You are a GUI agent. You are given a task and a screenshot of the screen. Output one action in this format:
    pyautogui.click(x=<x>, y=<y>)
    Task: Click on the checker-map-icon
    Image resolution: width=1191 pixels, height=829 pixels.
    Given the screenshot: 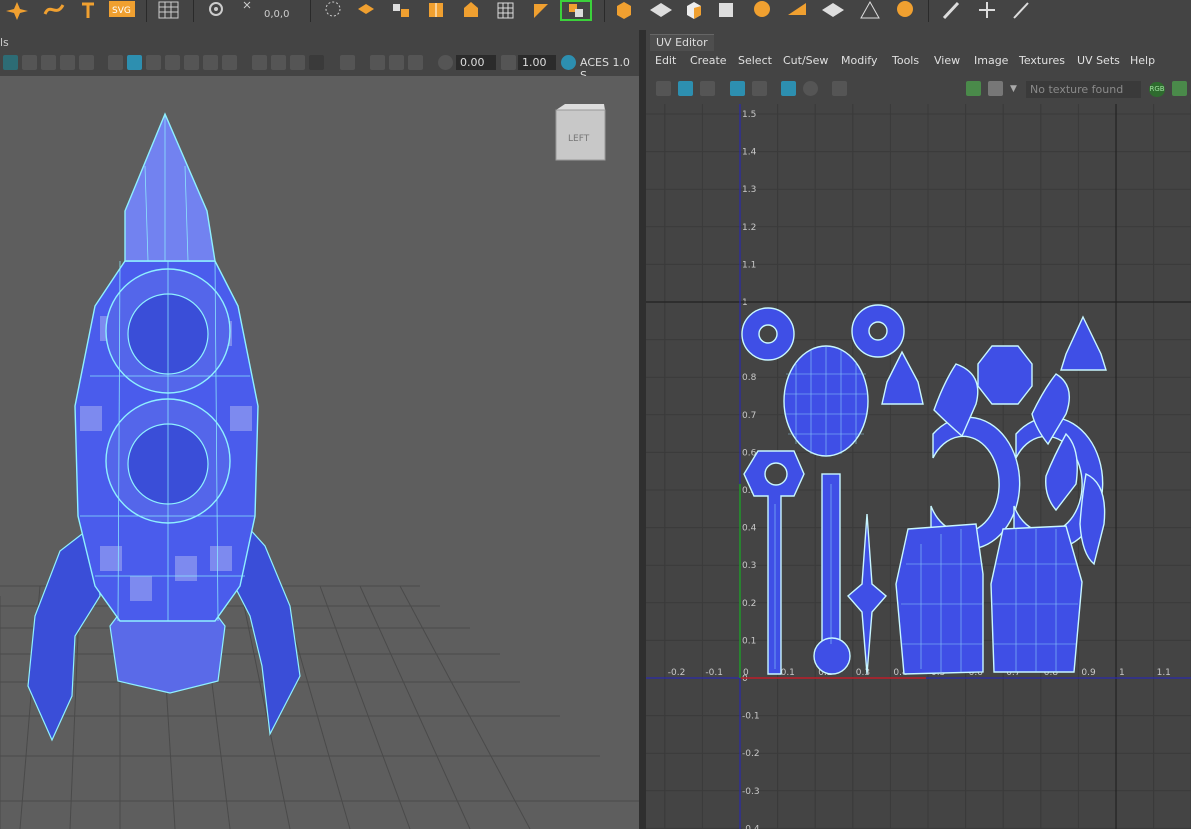 What is the action you would take?
    pyautogui.click(x=759, y=88)
    